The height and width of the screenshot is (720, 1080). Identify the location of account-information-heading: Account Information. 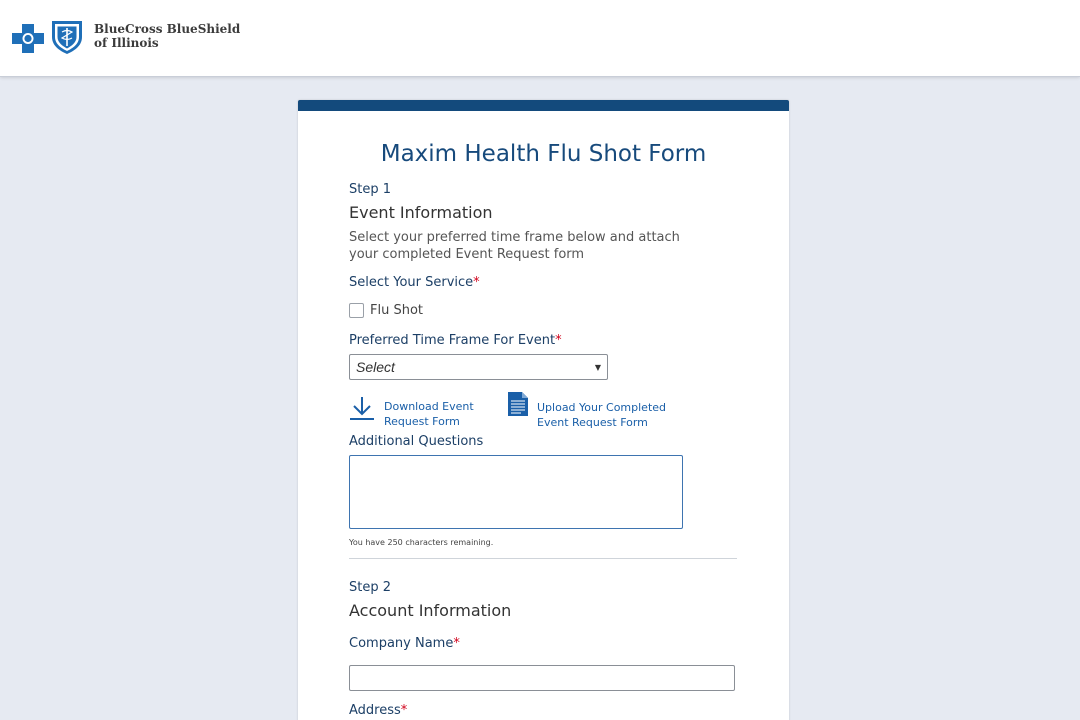
(430, 610).